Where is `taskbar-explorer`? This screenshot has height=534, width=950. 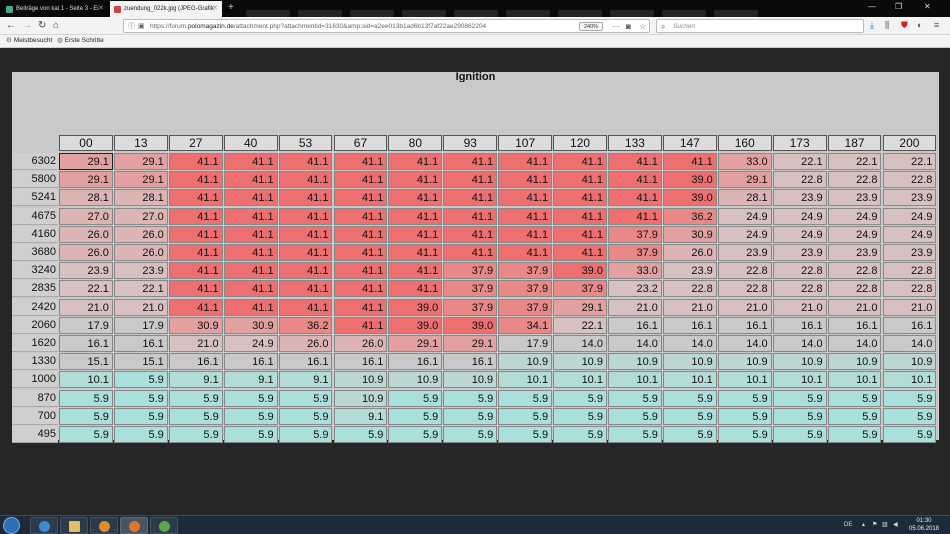 taskbar-explorer is located at coordinates (74, 525).